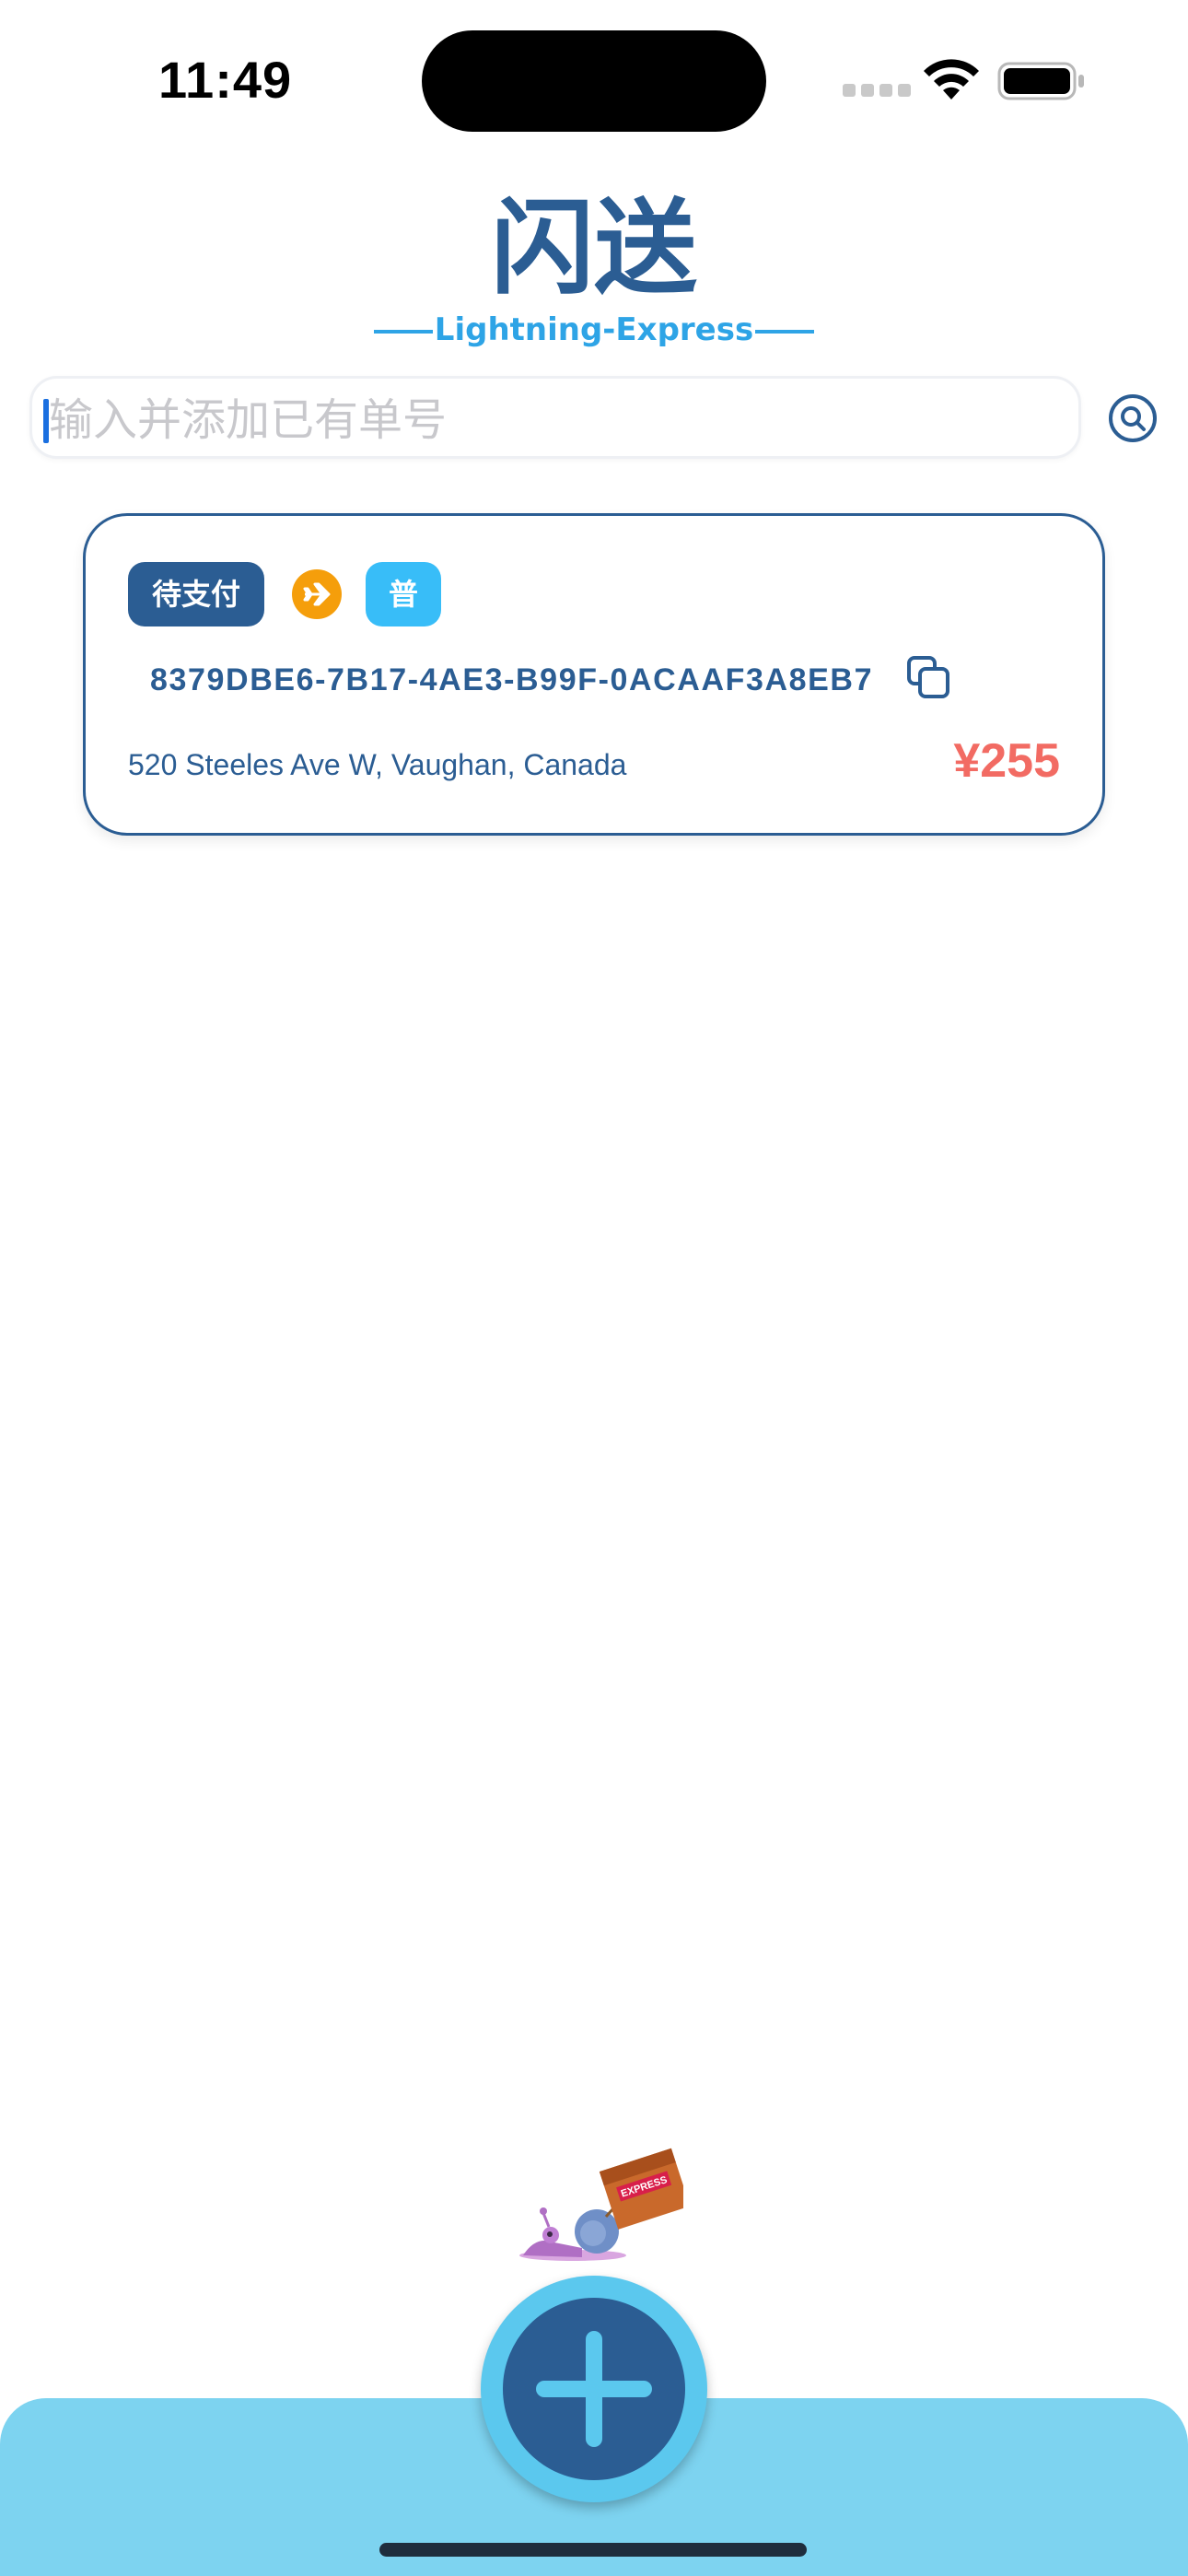 This screenshot has height=2576, width=1188. What do you see at coordinates (951, 79) in the screenshot?
I see `wifi-icon` at bounding box center [951, 79].